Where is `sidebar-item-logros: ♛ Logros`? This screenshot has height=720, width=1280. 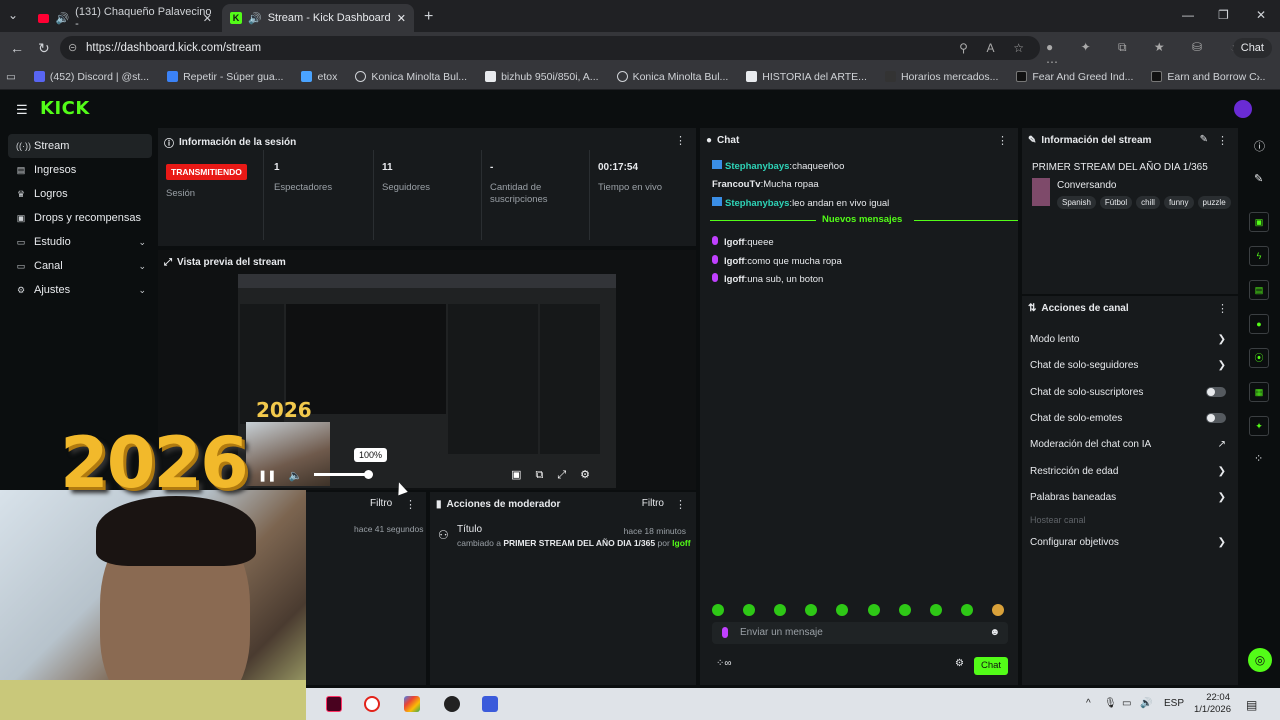
sidebar-item-logros: ♛ Logros is located at coordinates (80, 194).